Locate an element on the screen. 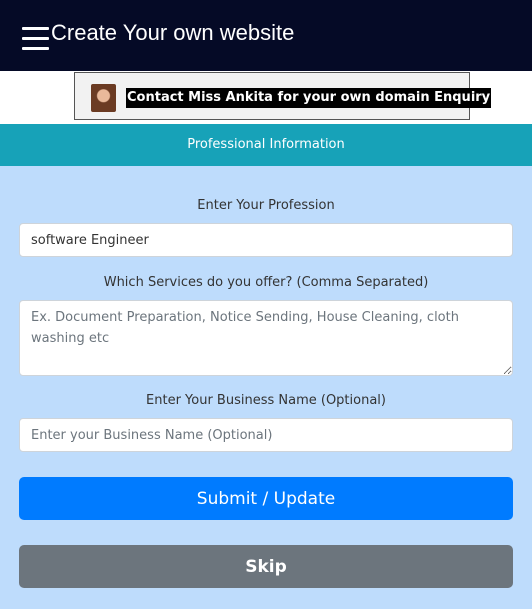 Image resolution: width=532 pixels, height=609 pixels. skip-button: Skip is located at coordinates (266, 566).